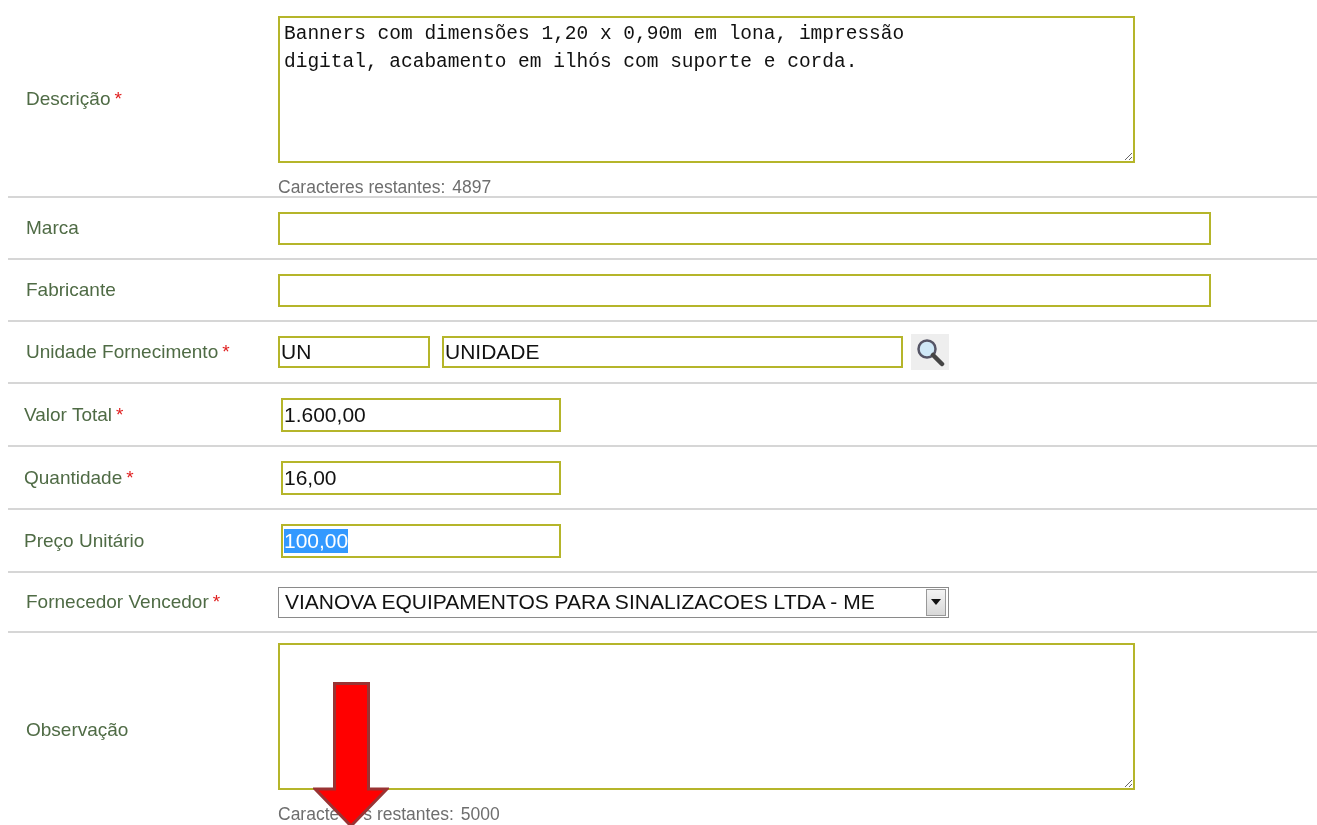  What do you see at coordinates (84, 540) in the screenshot?
I see `field-label: Preço Unitário` at bounding box center [84, 540].